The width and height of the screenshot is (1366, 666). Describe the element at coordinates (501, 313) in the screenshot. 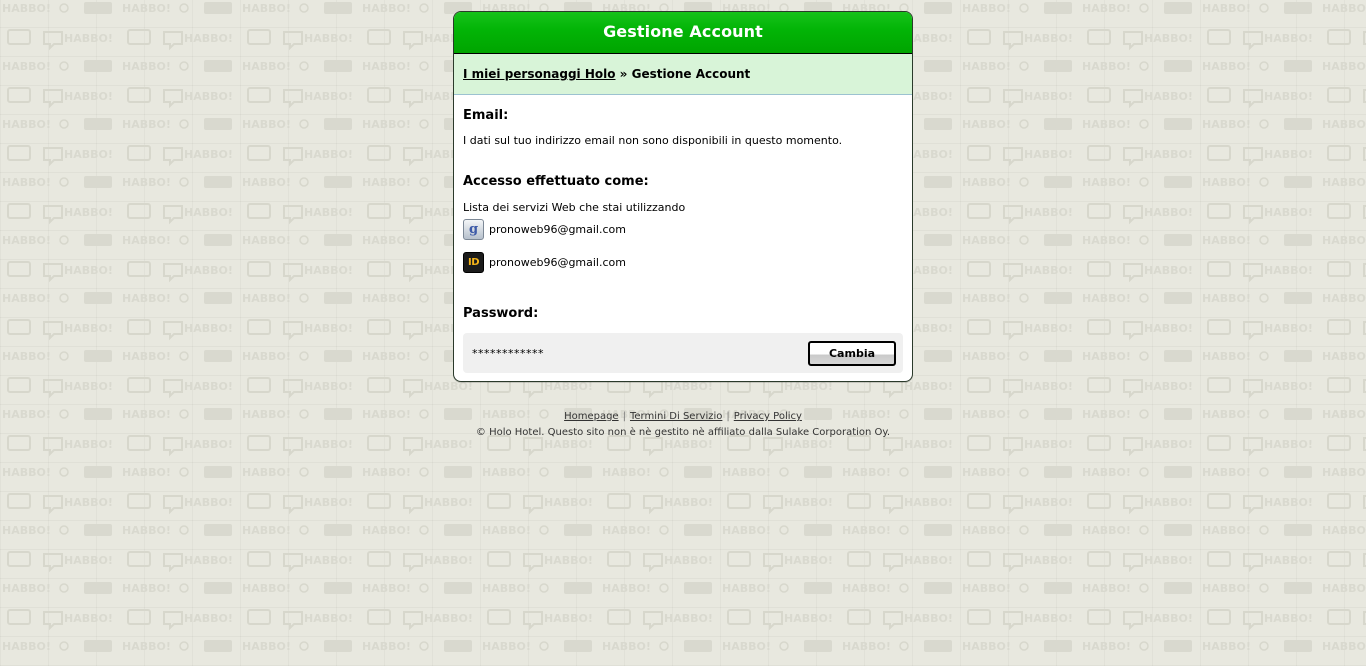

I see `password-section-title: Password:` at that location.